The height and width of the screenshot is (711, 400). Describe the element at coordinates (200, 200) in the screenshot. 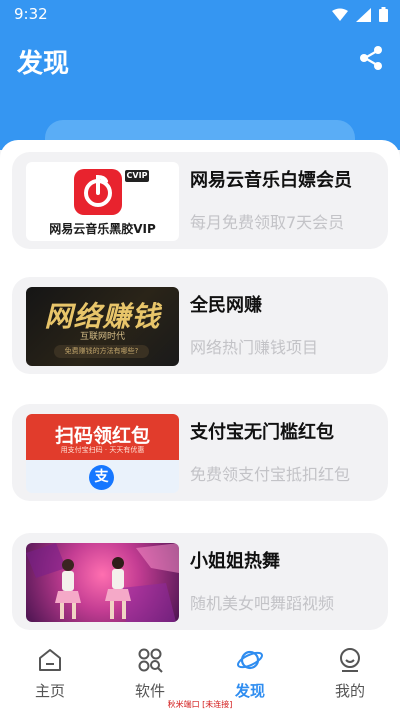

I see `card-netease-music: CVIP 网易云音乐黑胶VIP 网易云音乐白嫖会员 每月免费领取7天会员` at that location.